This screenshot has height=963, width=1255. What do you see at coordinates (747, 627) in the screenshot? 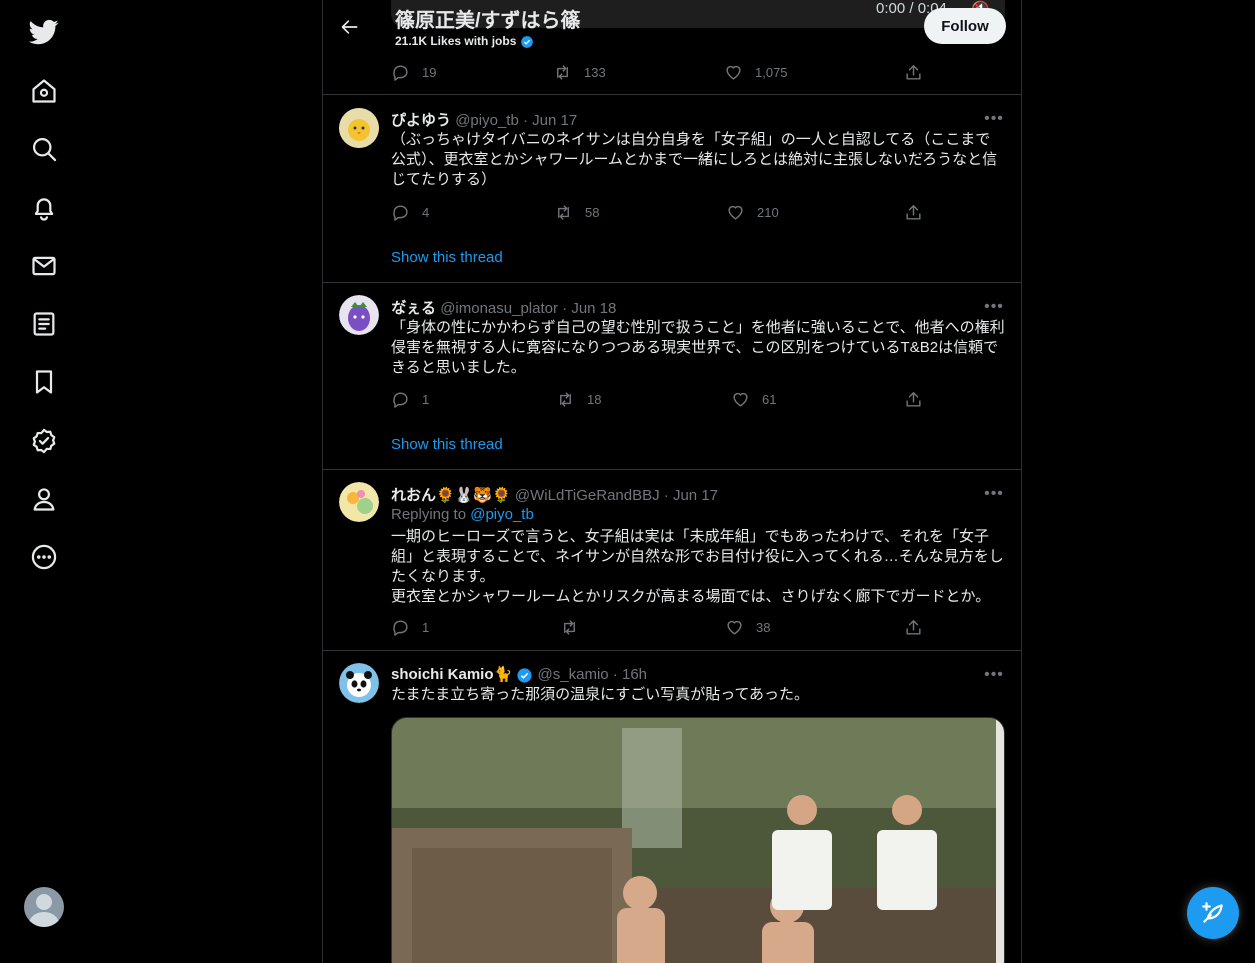
I see `like-button: 38` at bounding box center [747, 627].